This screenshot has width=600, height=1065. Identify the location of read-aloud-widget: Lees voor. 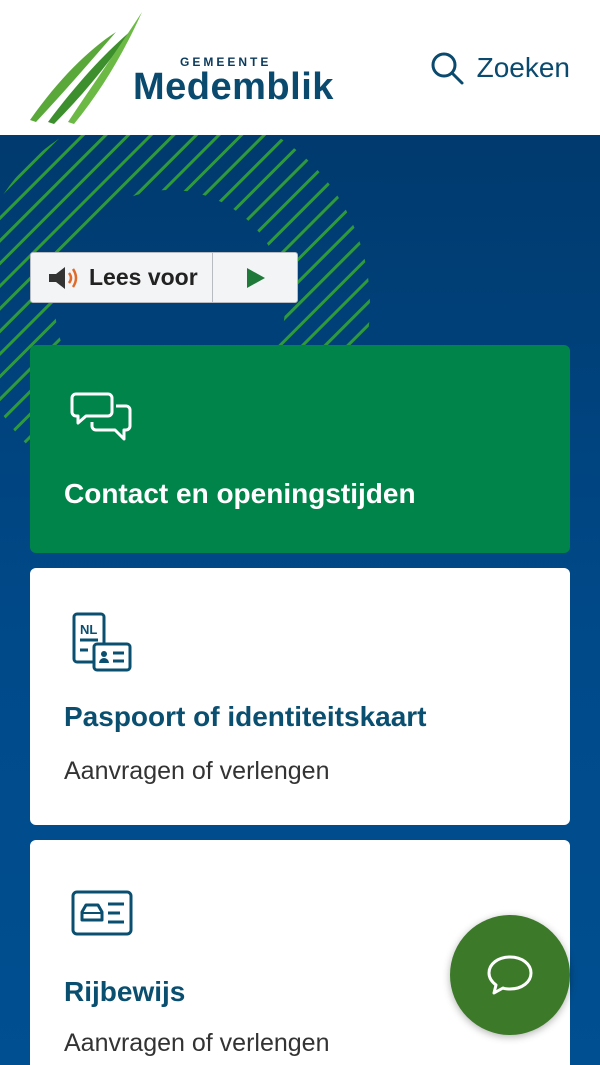
(164, 277).